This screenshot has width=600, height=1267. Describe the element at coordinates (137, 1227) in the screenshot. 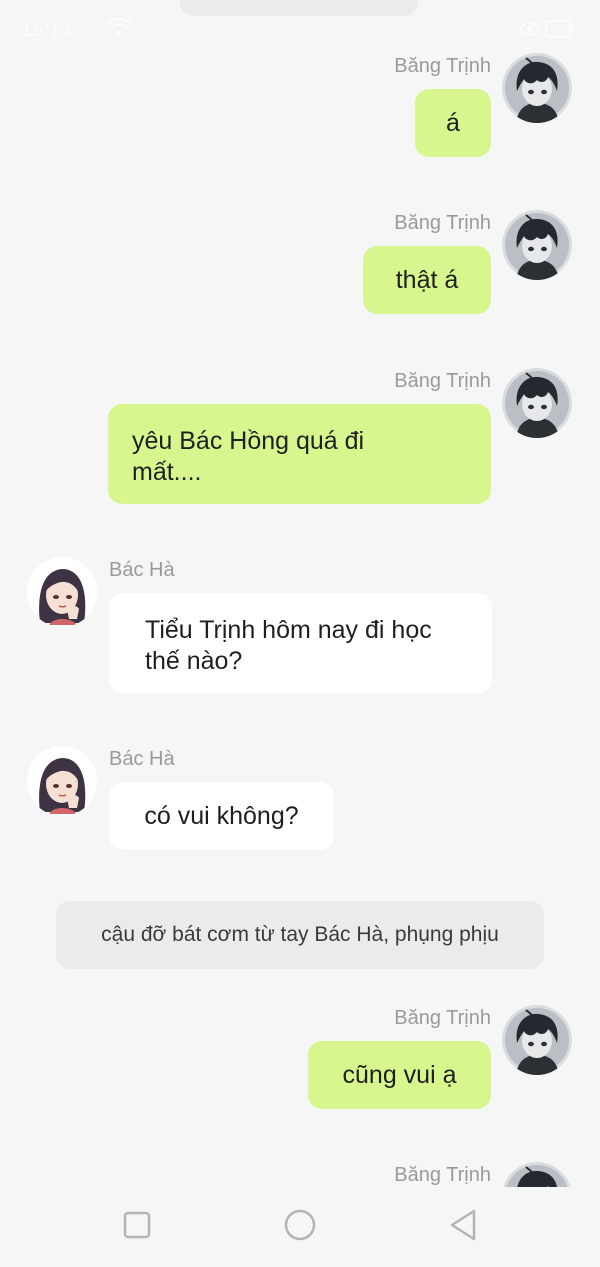

I see `square-recents-icon` at that location.